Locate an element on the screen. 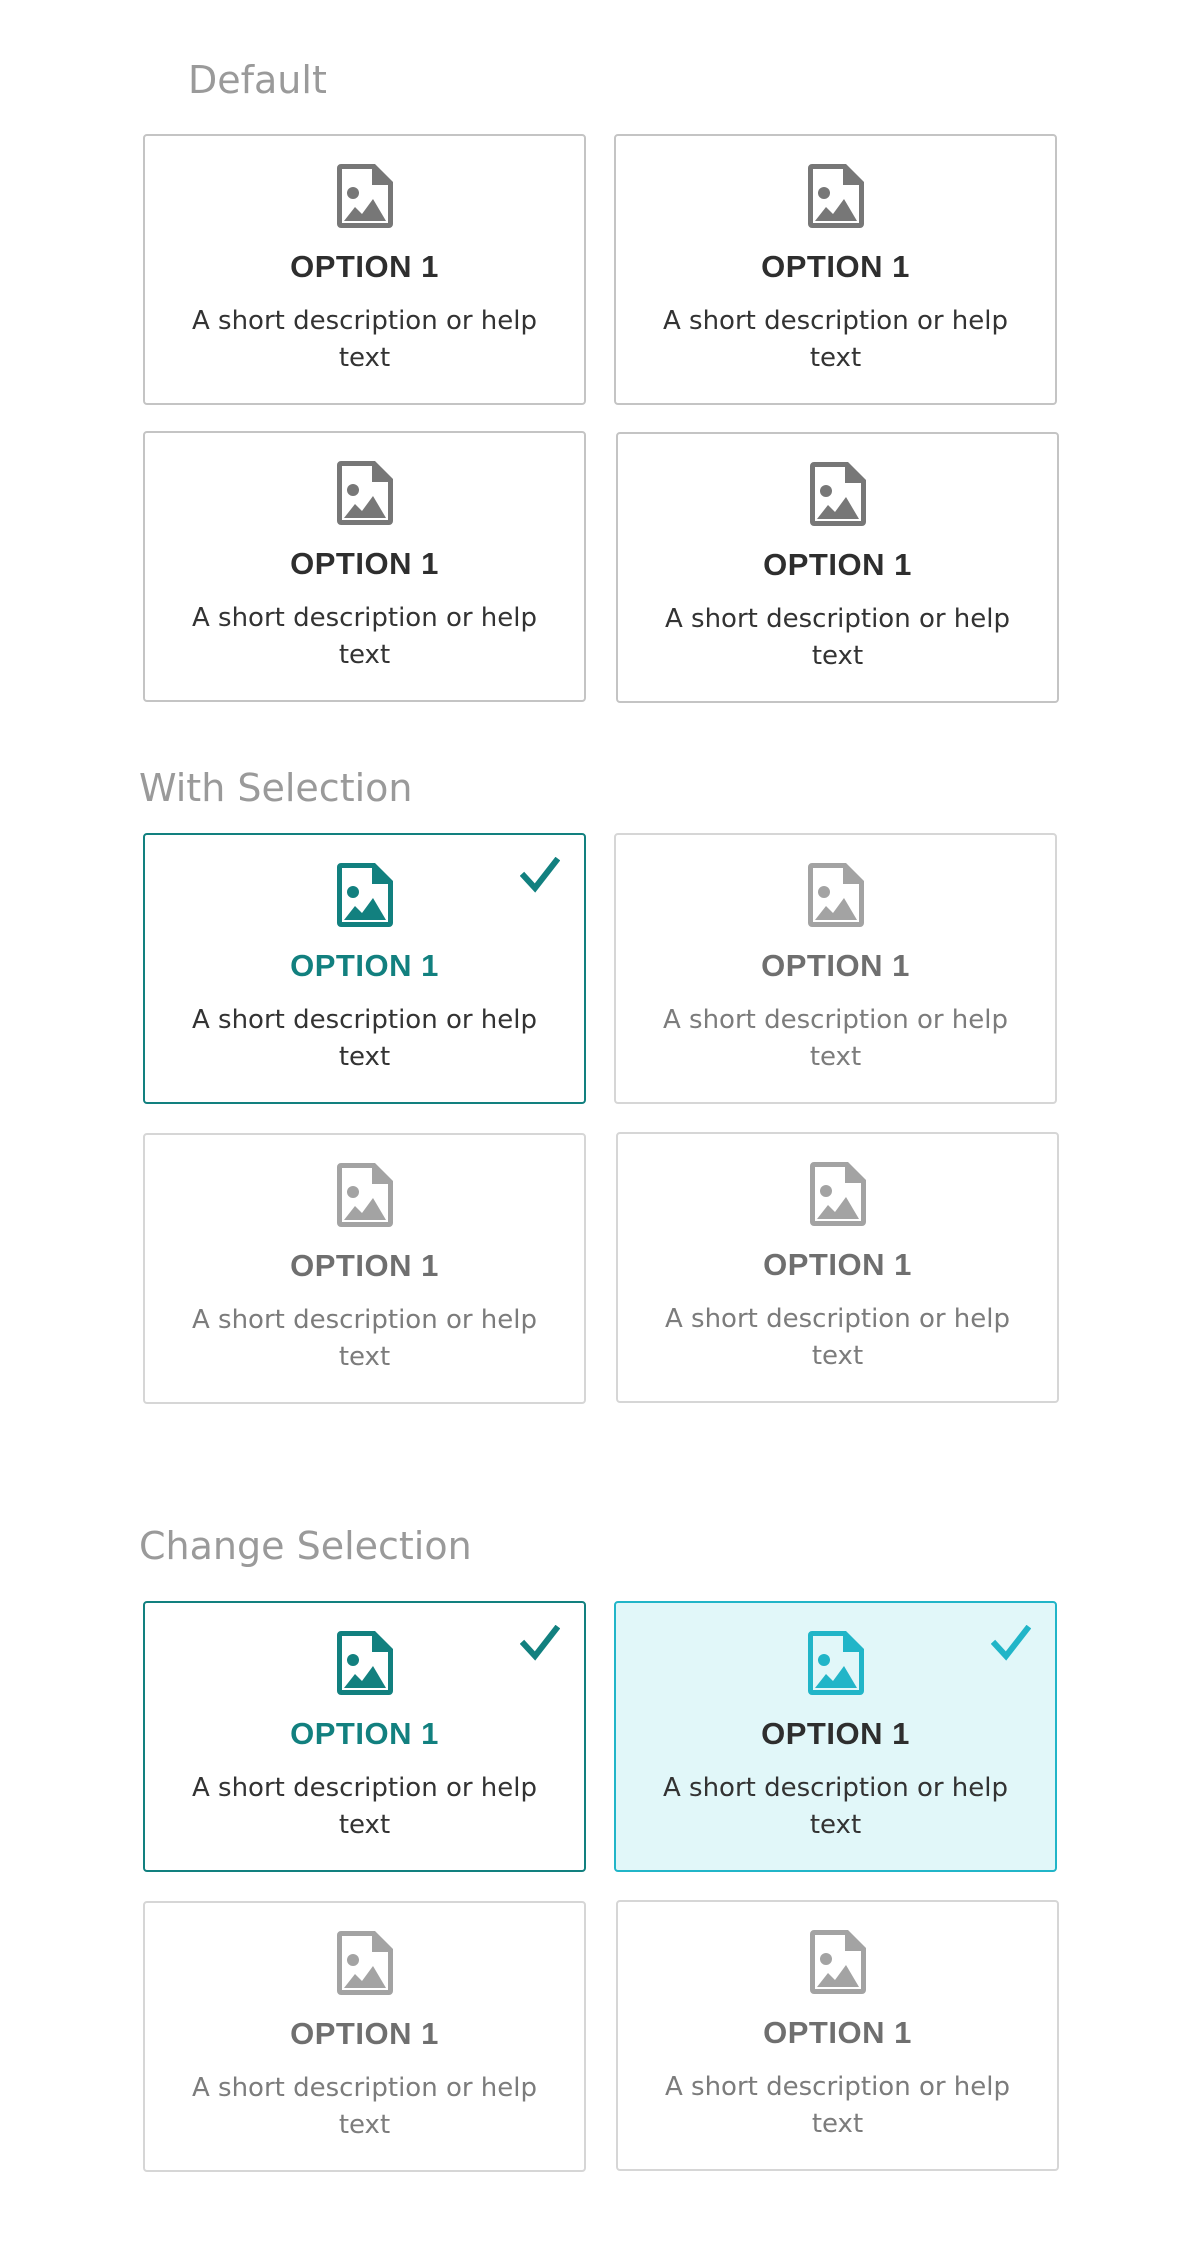 The height and width of the screenshot is (2266, 1198). section-title-with-selection: With Selection is located at coordinates (276, 788).